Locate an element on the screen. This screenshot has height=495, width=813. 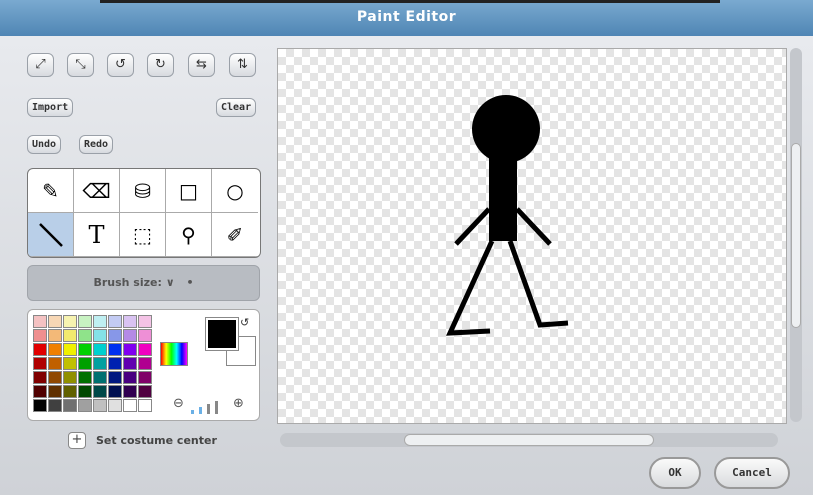
clear-button: Clear is located at coordinates (236, 107).